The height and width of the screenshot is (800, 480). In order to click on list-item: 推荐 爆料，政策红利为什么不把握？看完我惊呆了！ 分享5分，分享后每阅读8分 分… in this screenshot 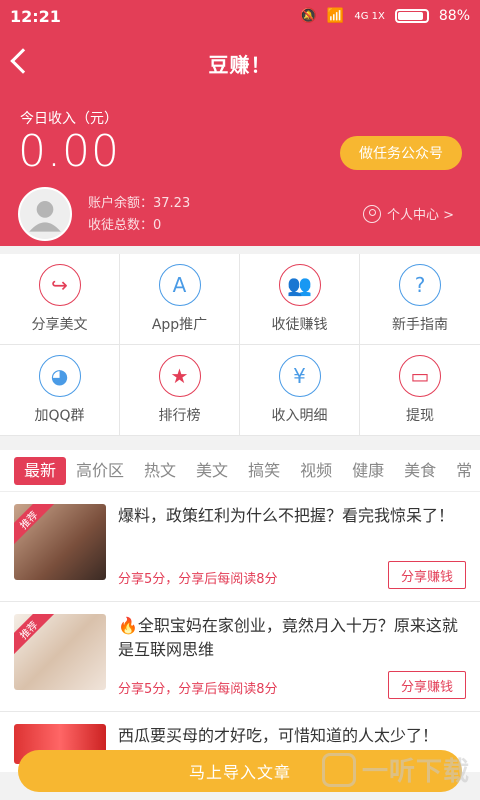, I will do `click(240, 547)`.